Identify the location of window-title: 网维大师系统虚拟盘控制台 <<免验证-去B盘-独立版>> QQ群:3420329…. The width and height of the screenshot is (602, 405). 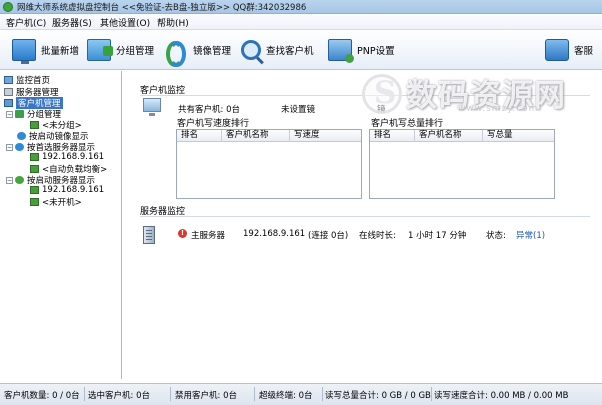
(162, 8).